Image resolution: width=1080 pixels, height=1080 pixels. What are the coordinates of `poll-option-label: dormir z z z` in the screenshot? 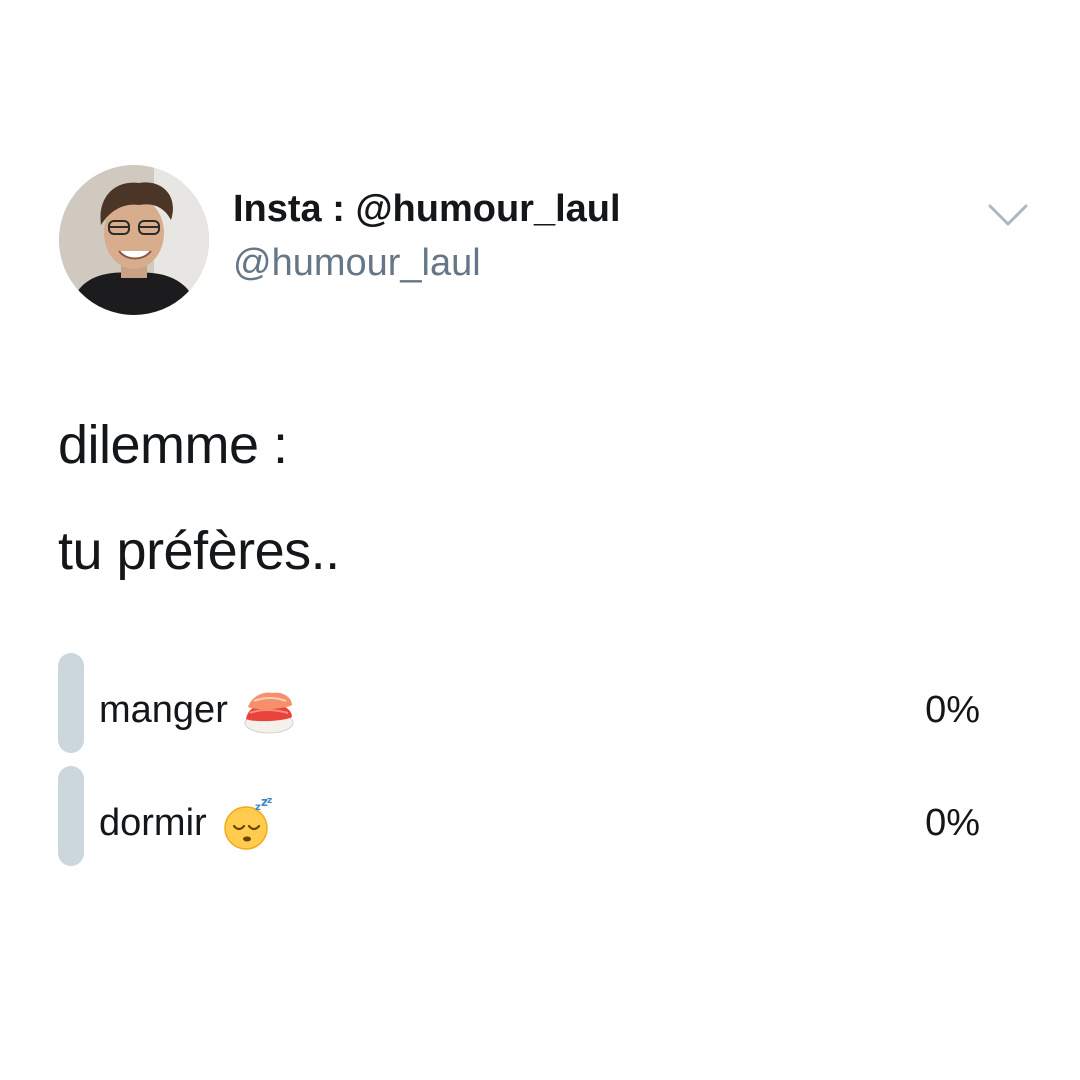 It's located at (187, 822).